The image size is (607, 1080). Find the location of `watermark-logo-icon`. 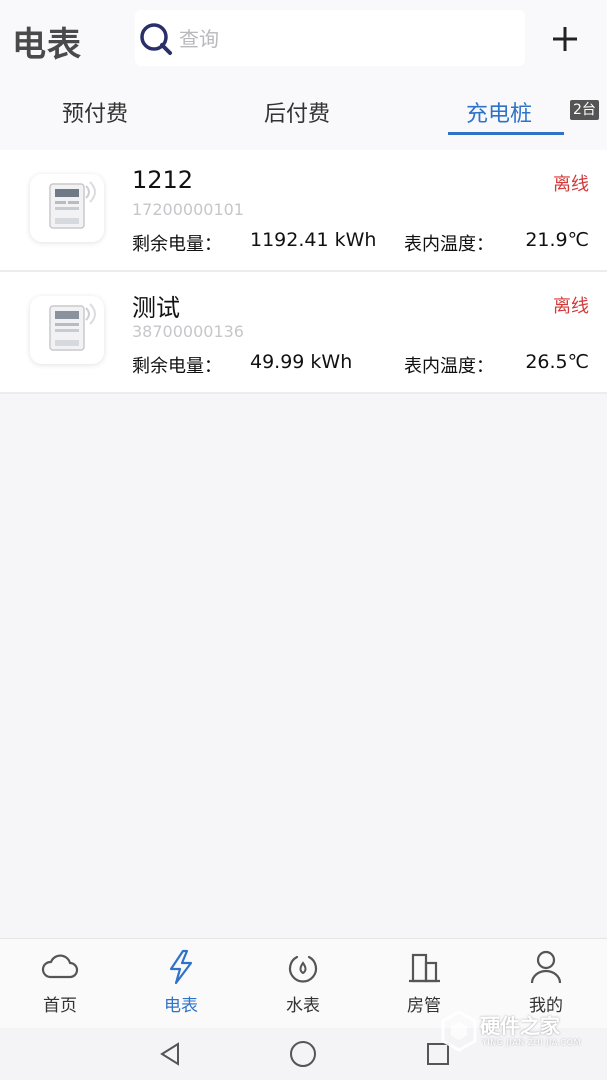

watermark-logo-icon is located at coordinates (459, 1031).